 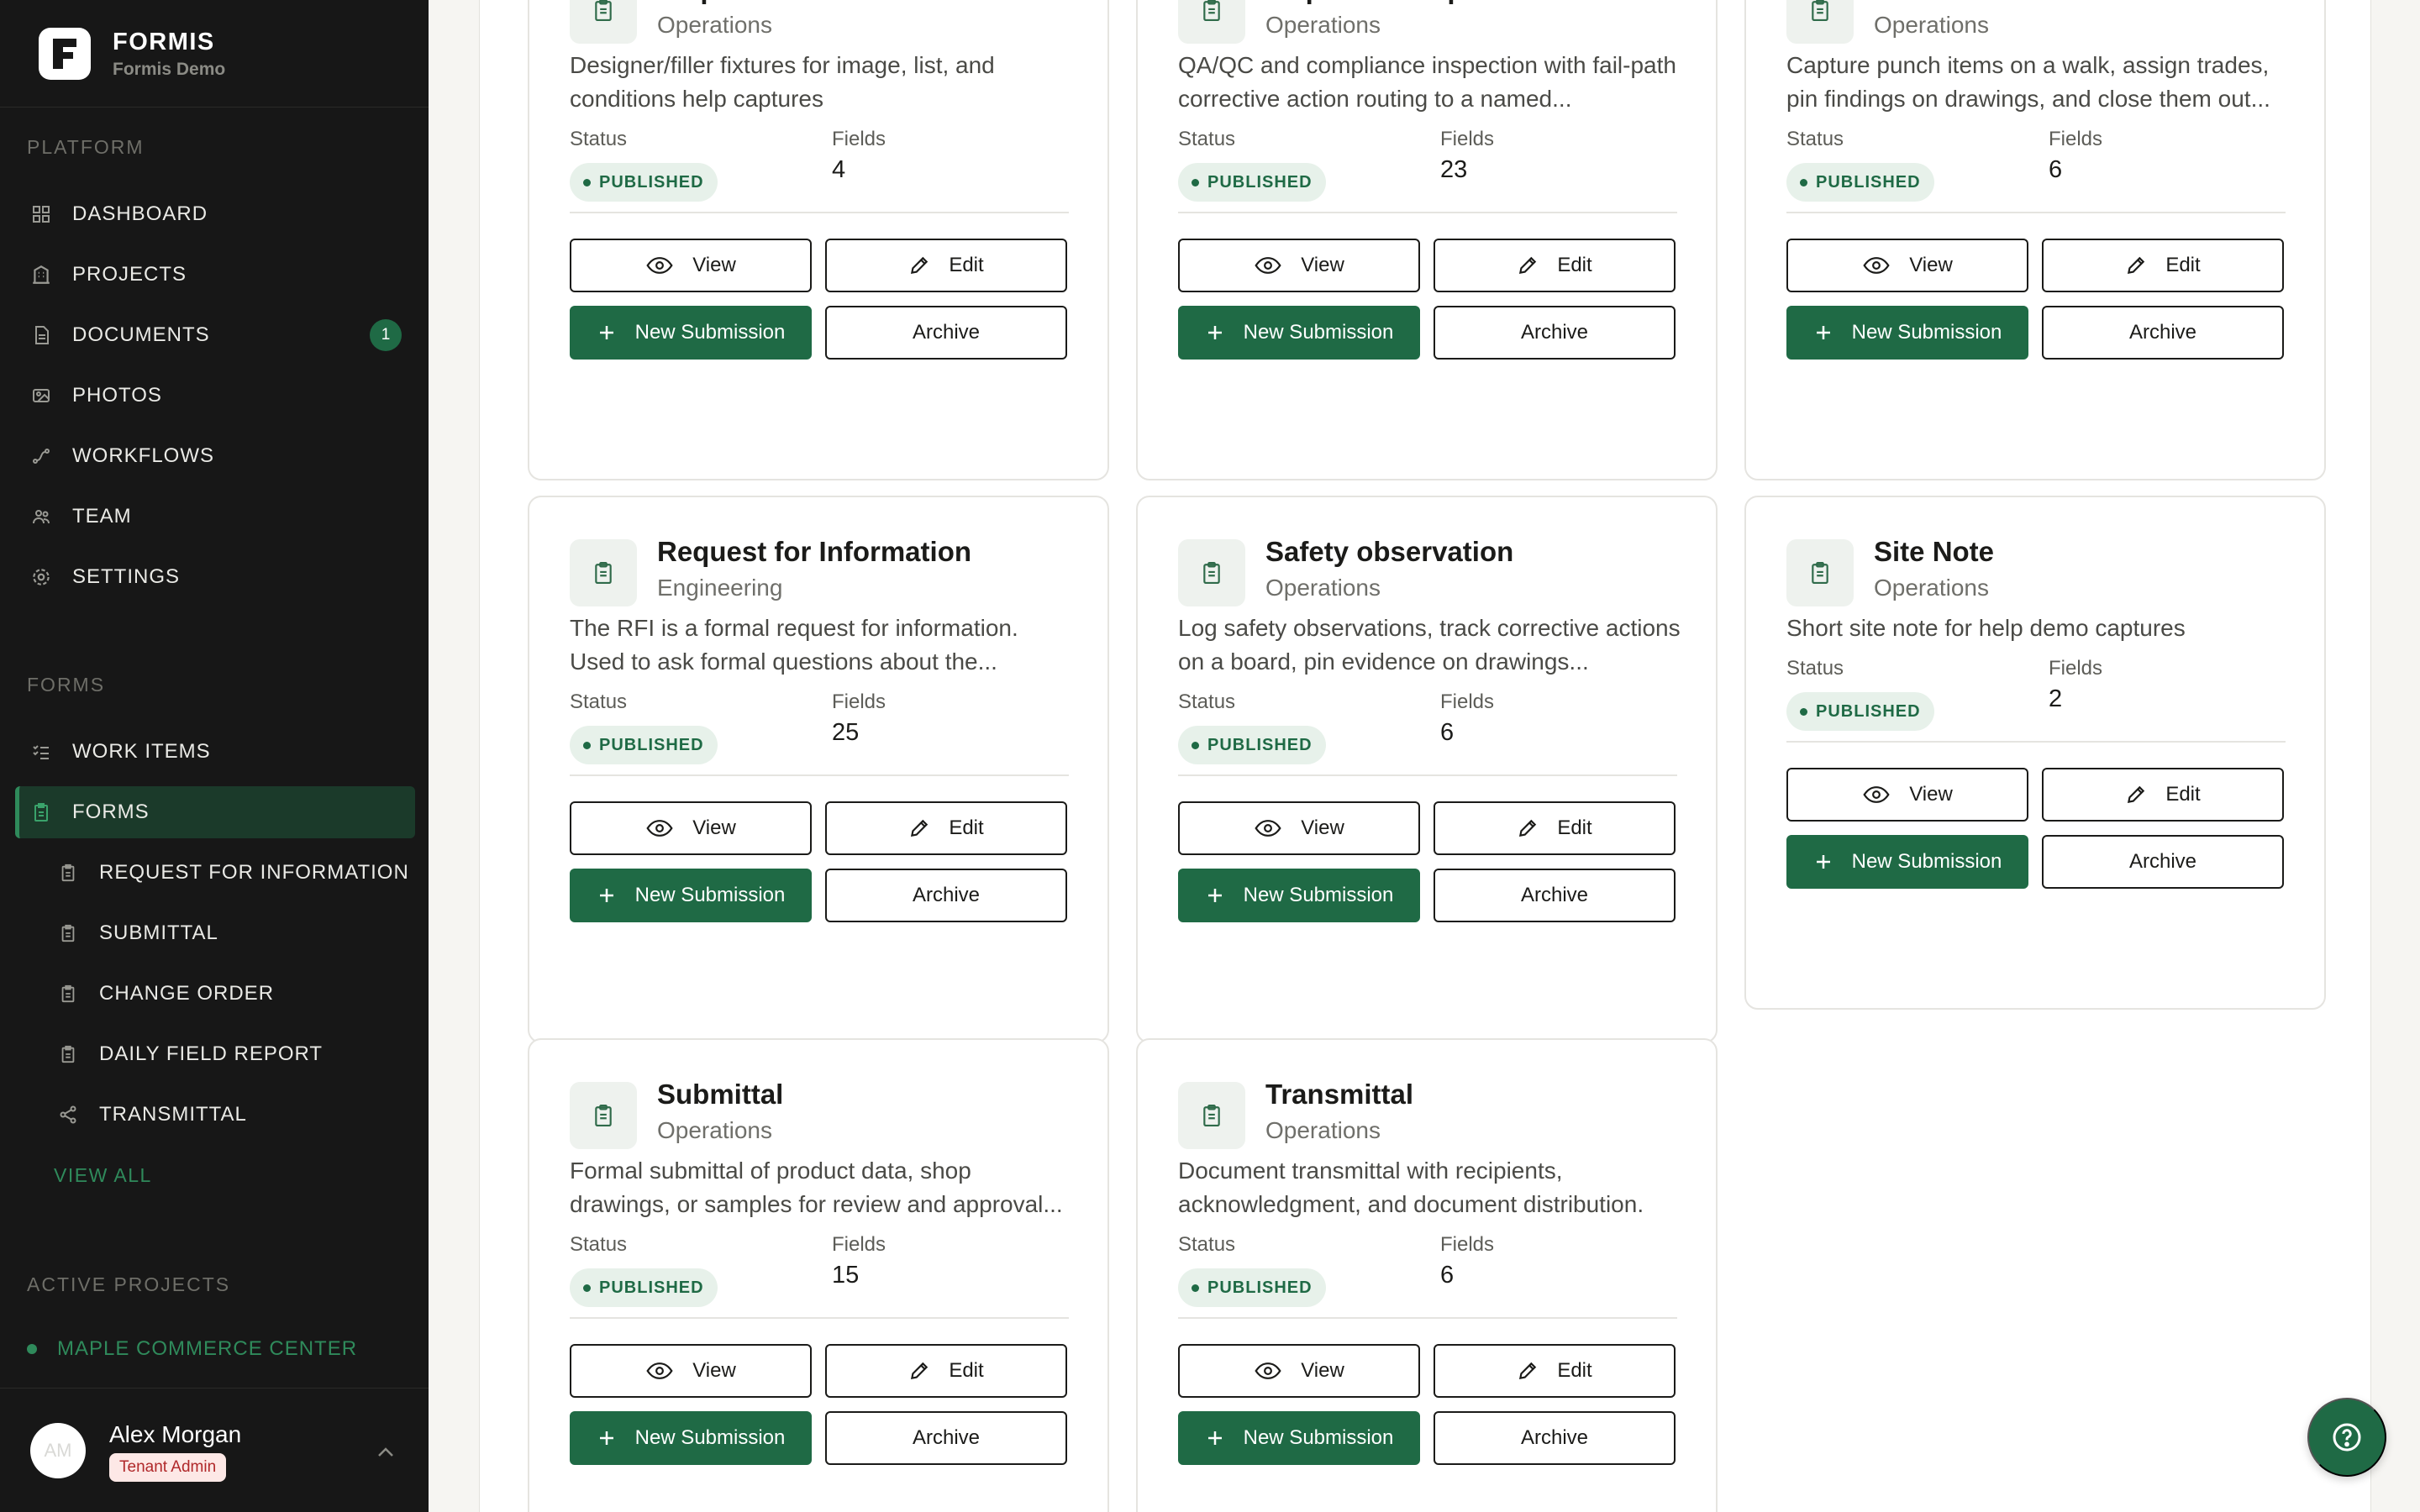 What do you see at coordinates (846, 1275) in the screenshot?
I see `fields-count: 15` at bounding box center [846, 1275].